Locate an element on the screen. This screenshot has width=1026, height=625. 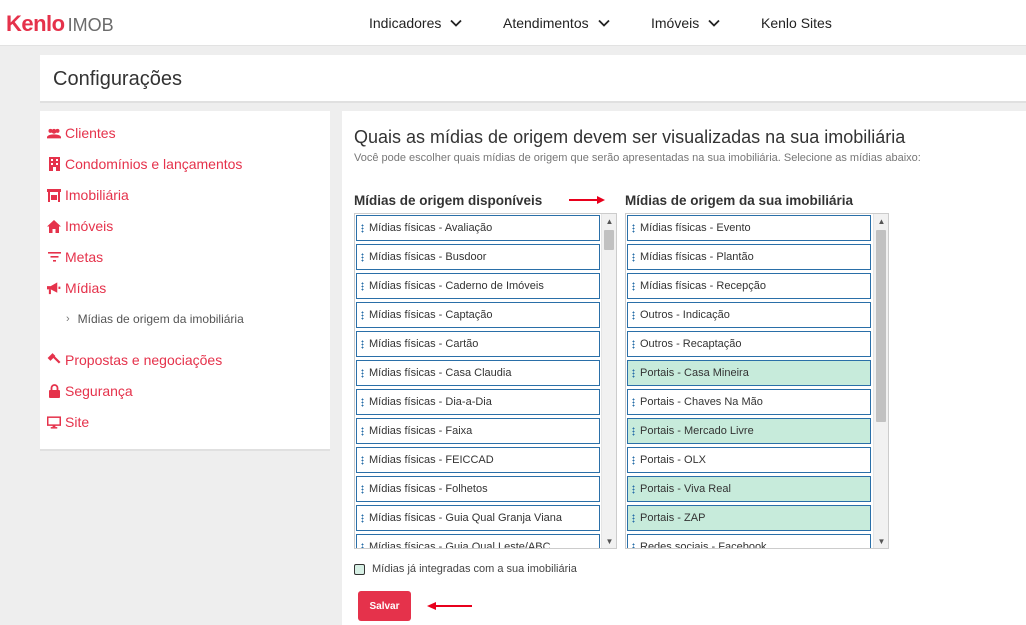
list-item: Portais - Casa Mineira is located at coordinates (749, 373).